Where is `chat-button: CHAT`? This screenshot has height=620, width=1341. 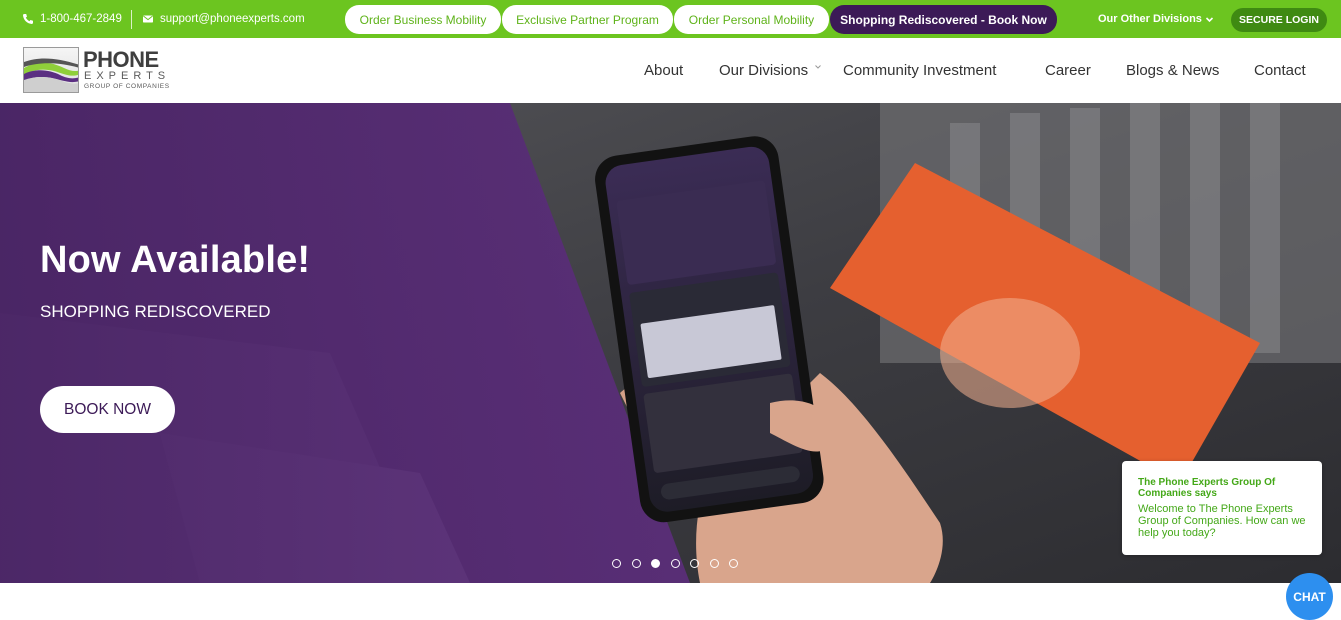
chat-button: CHAT is located at coordinates (1309, 596).